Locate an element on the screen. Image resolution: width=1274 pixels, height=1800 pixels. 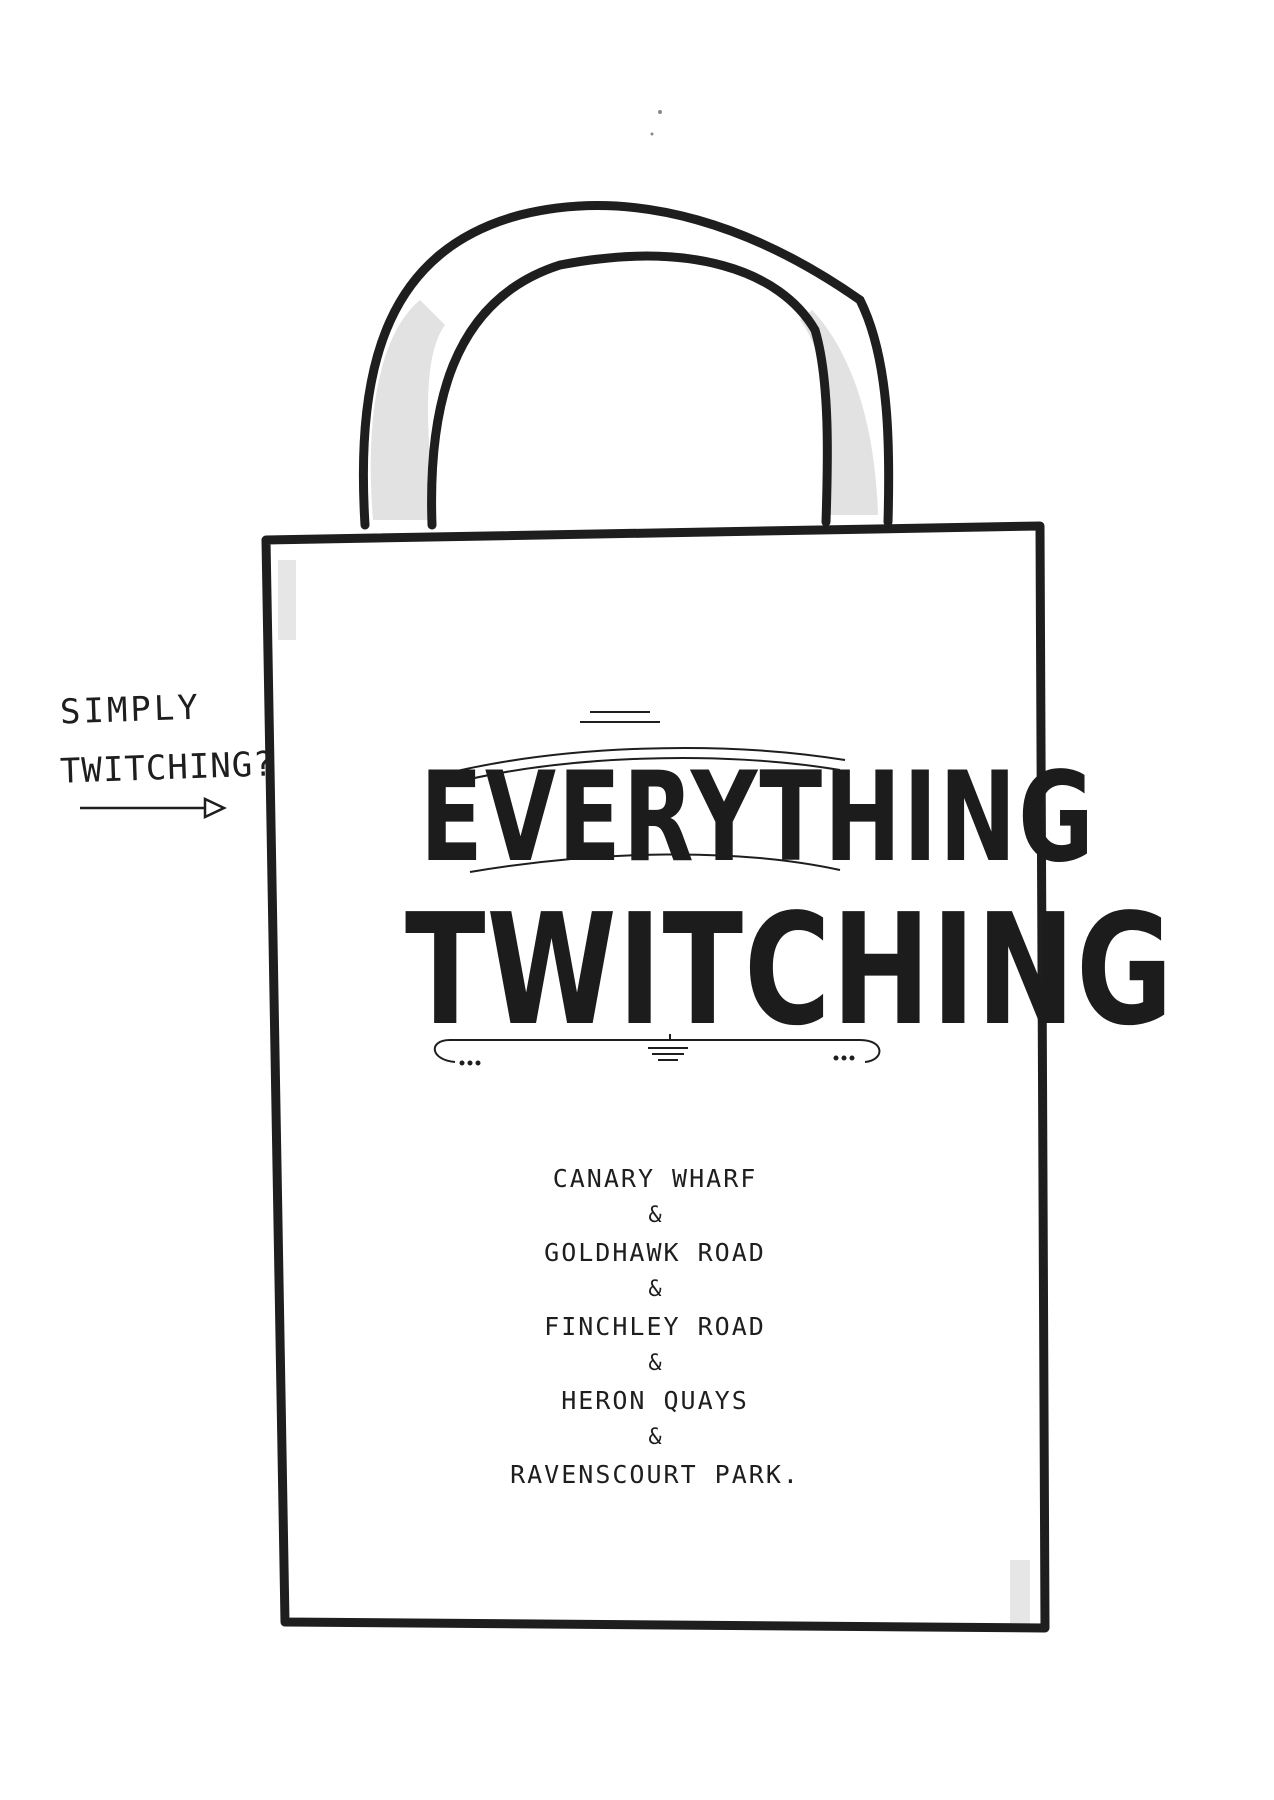
location-item: GOLDHAWK ROAD is located at coordinates (655, 1252).